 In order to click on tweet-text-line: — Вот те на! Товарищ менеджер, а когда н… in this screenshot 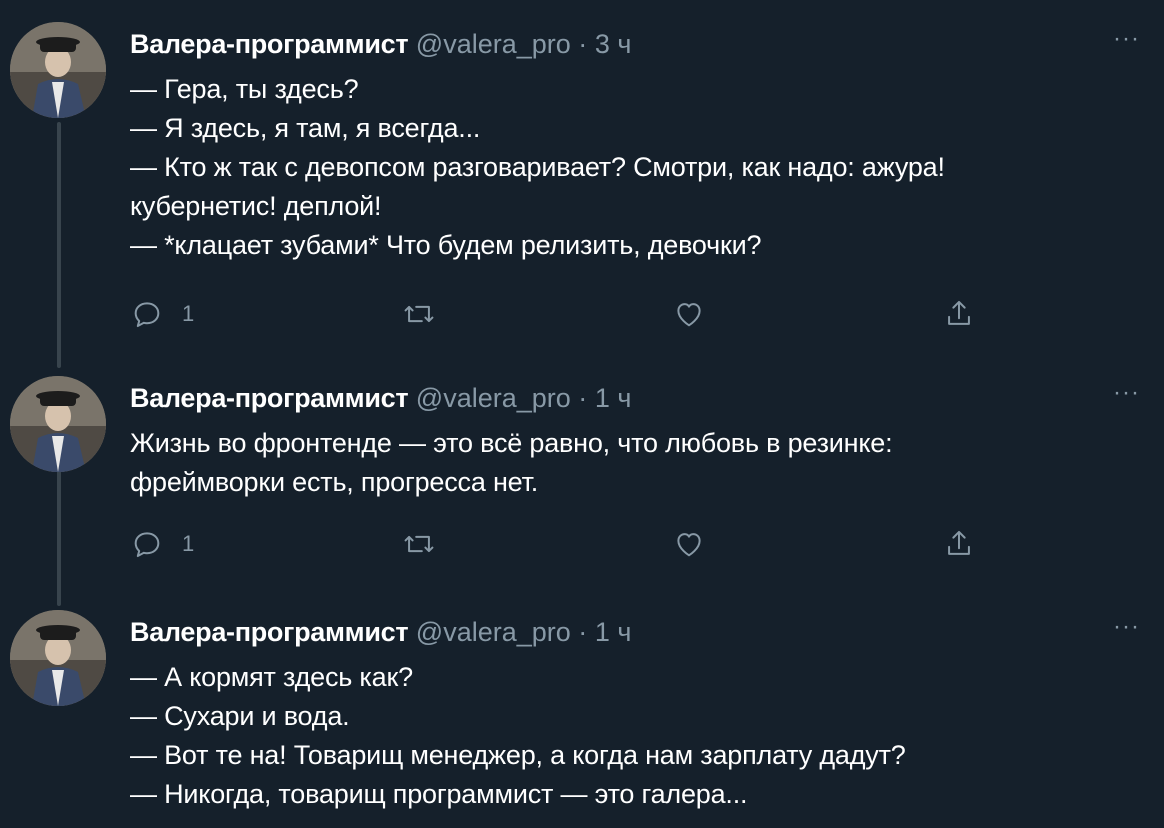, I will do `click(518, 755)`.